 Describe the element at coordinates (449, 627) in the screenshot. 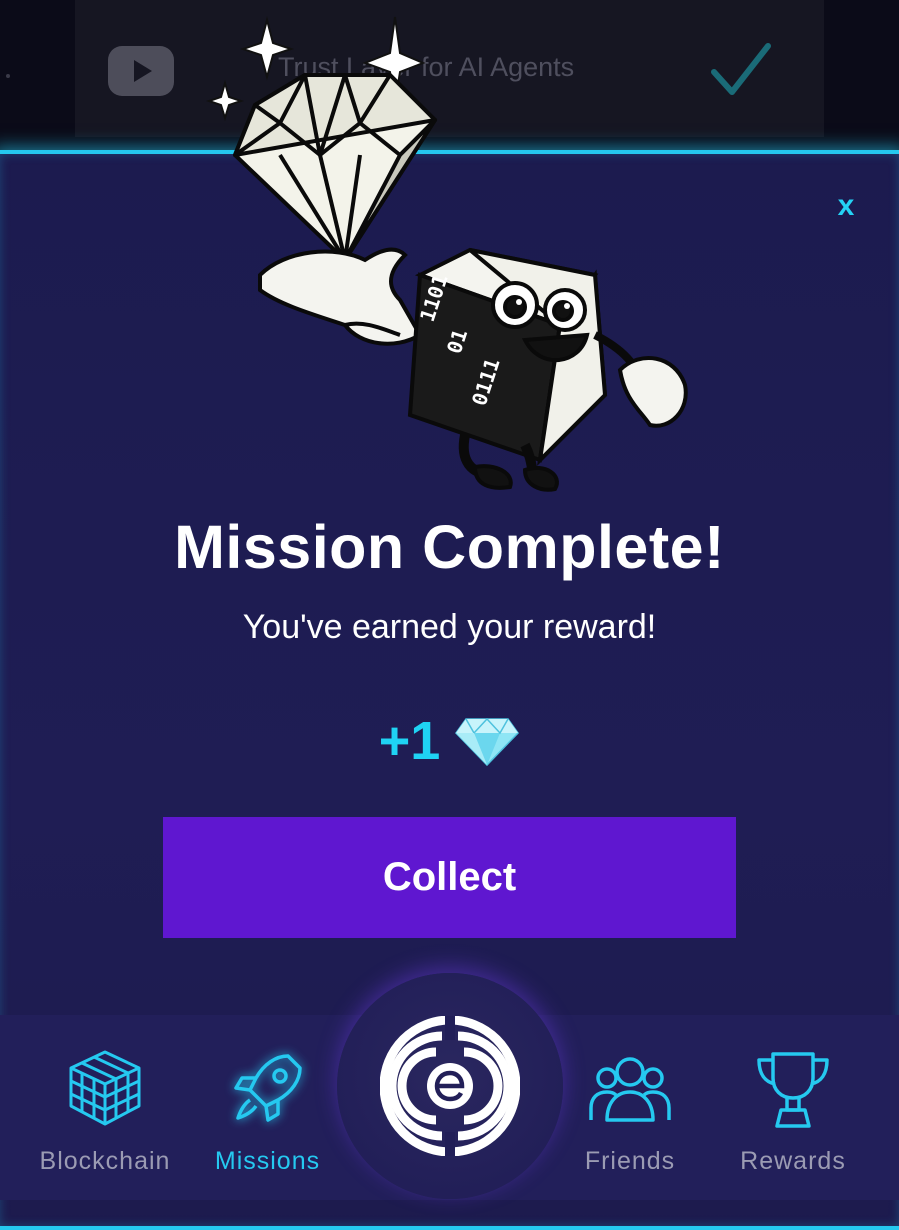

I see `mission-complete-subtitle: You've earned your reward!` at that location.